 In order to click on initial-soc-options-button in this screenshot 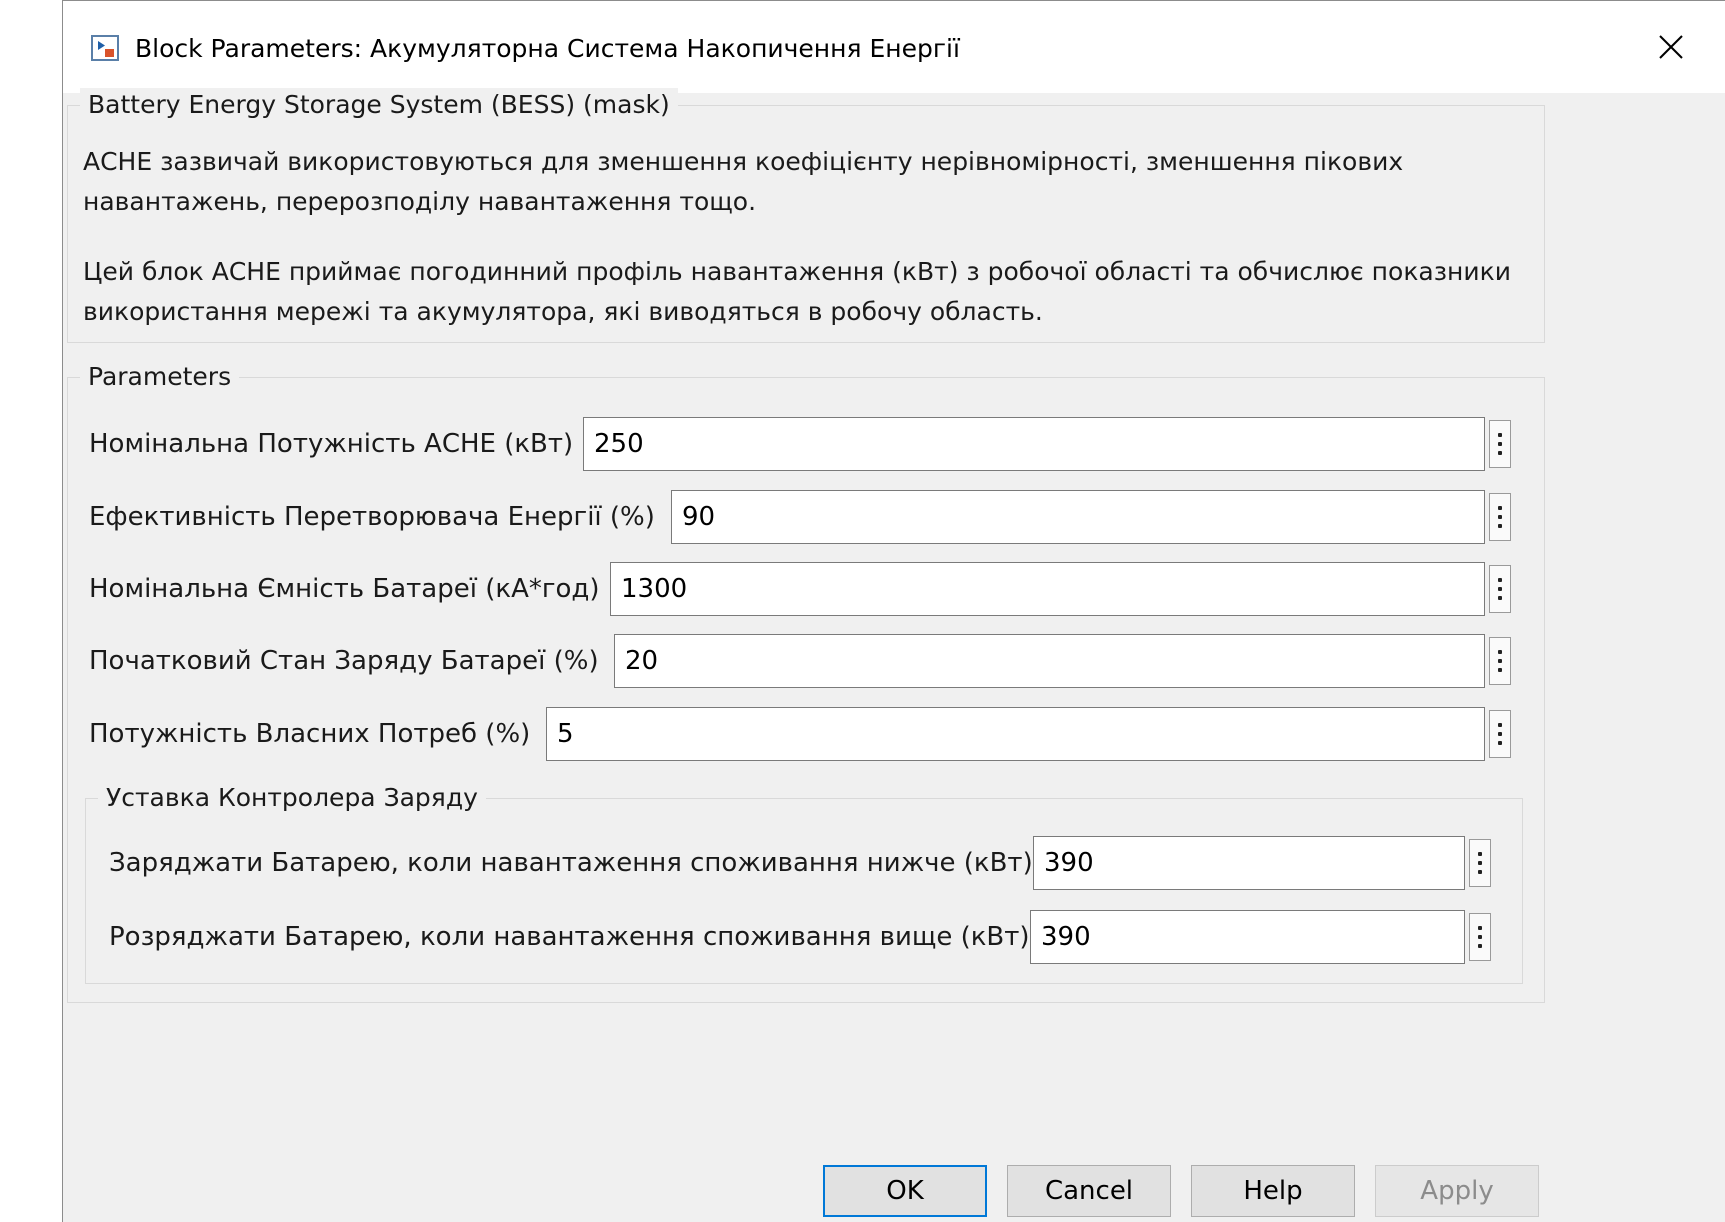, I will do `click(1500, 661)`.